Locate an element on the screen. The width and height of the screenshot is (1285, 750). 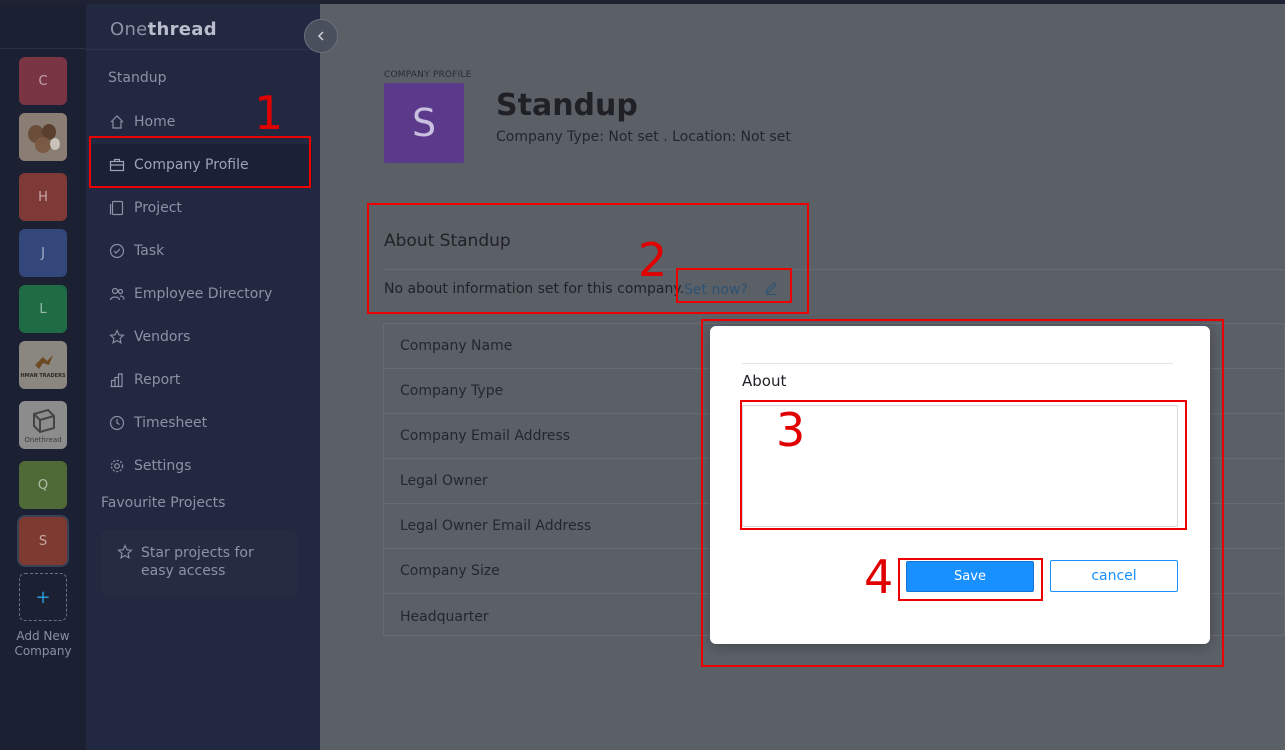
about-textarea is located at coordinates (960, 466).